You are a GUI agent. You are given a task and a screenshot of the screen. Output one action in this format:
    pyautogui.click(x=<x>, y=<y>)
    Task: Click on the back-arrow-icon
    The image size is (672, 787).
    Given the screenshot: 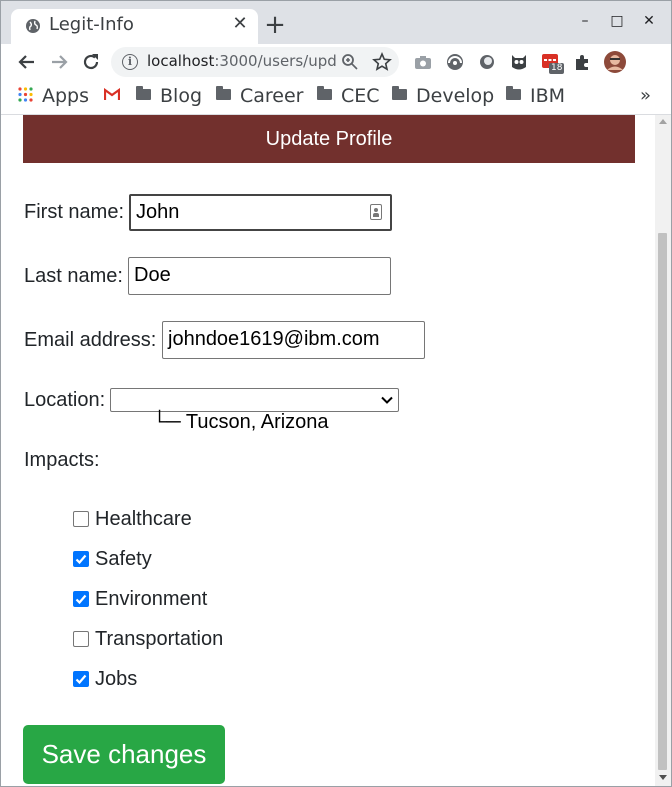 What is the action you would take?
    pyautogui.click(x=27, y=62)
    